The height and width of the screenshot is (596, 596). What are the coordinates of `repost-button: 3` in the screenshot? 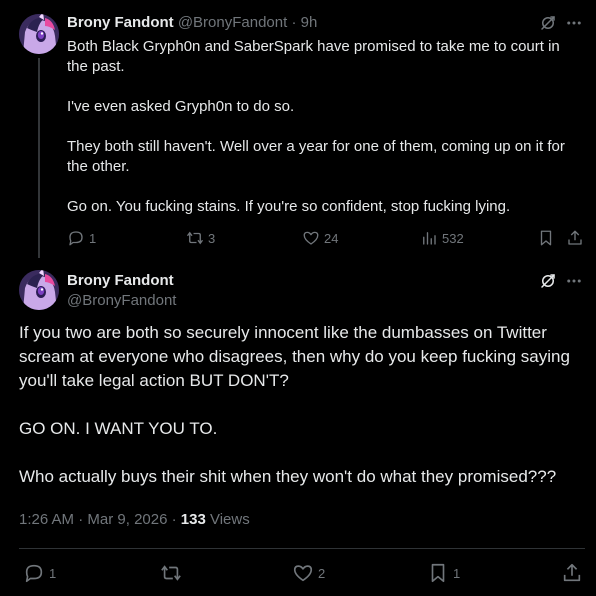 It's located at (200, 238).